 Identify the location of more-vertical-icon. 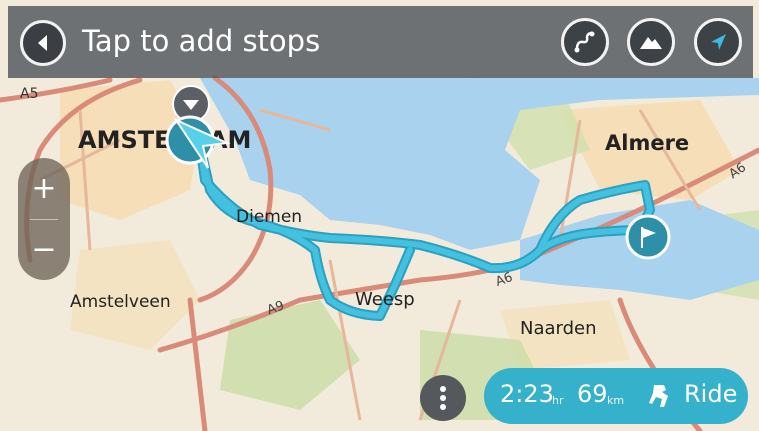
(443, 398).